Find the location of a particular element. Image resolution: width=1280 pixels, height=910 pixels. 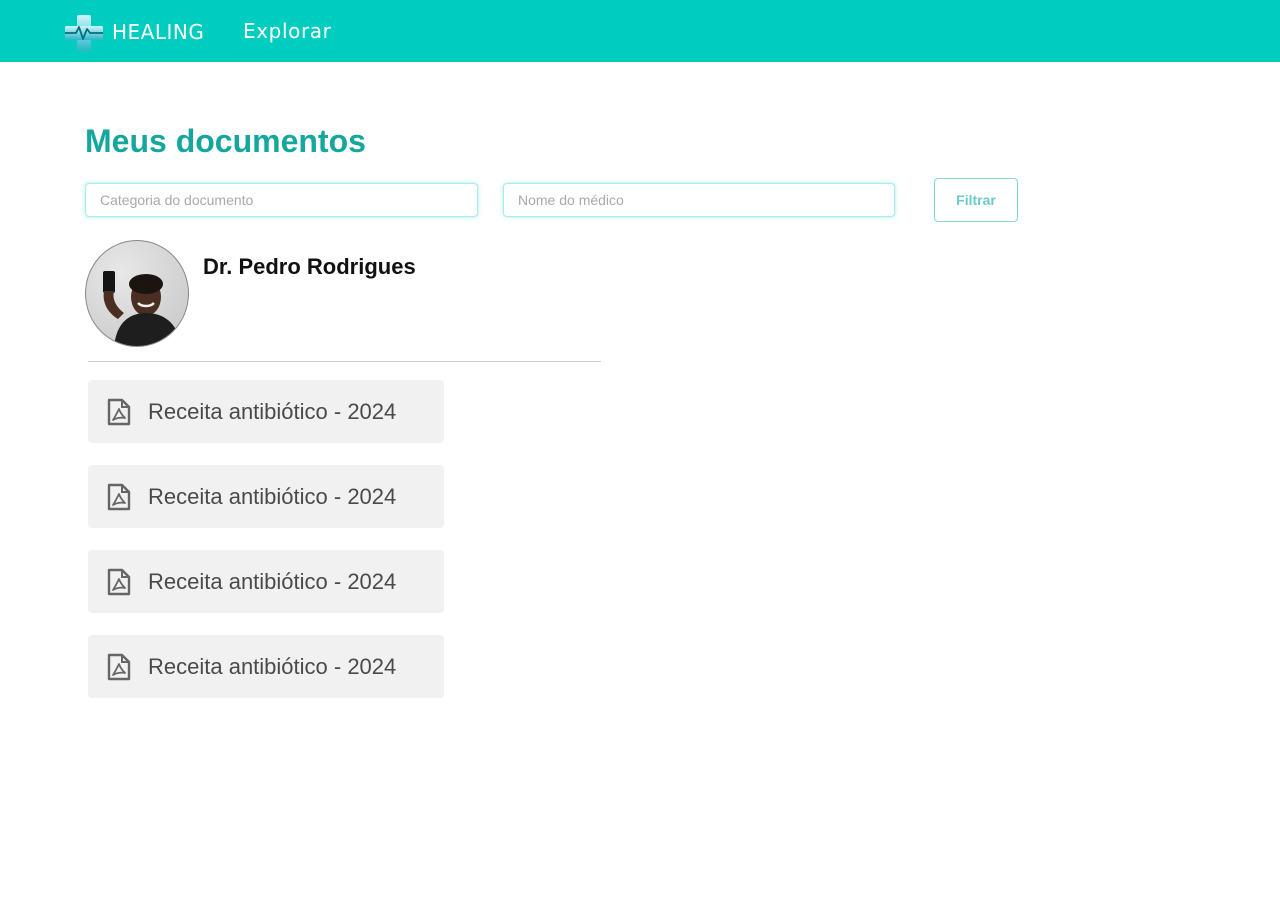

doctor-name: Dr. Pedro Rodrigues is located at coordinates (309, 266).